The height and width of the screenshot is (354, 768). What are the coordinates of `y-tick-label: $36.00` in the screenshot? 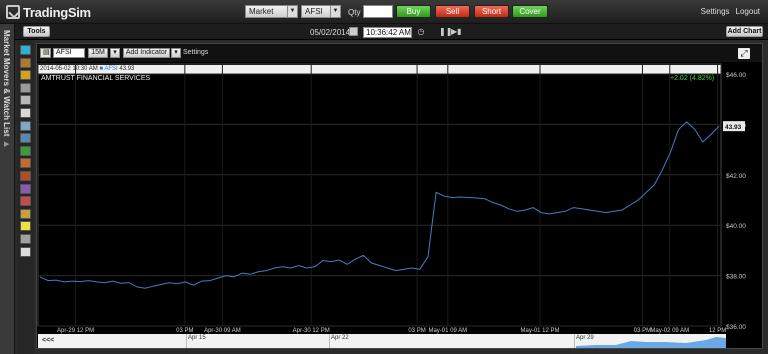 It's located at (736, 327).